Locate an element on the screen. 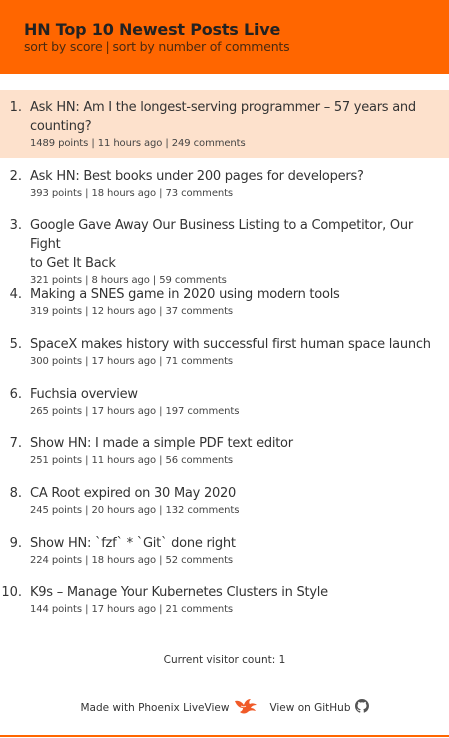  post-rank: 4. is located at coordinates (15, 294).